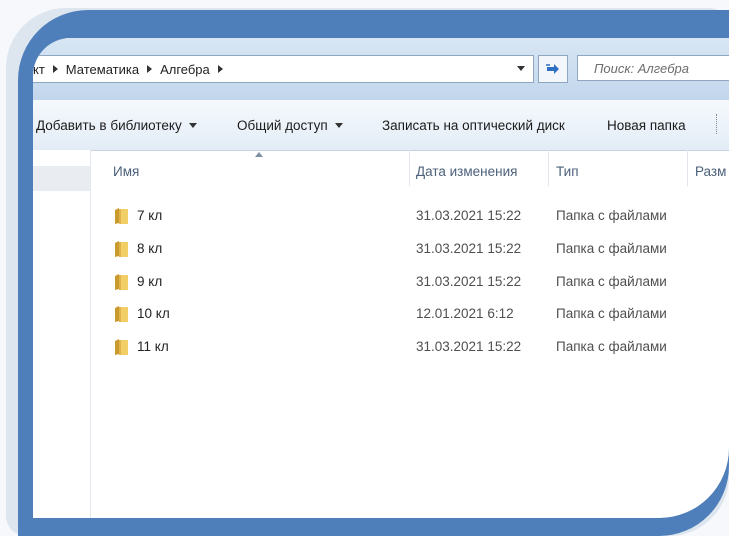 The width and height of the screenshot is (729, 536). I want to click on column-type-label: Тип, so click(567, 171).